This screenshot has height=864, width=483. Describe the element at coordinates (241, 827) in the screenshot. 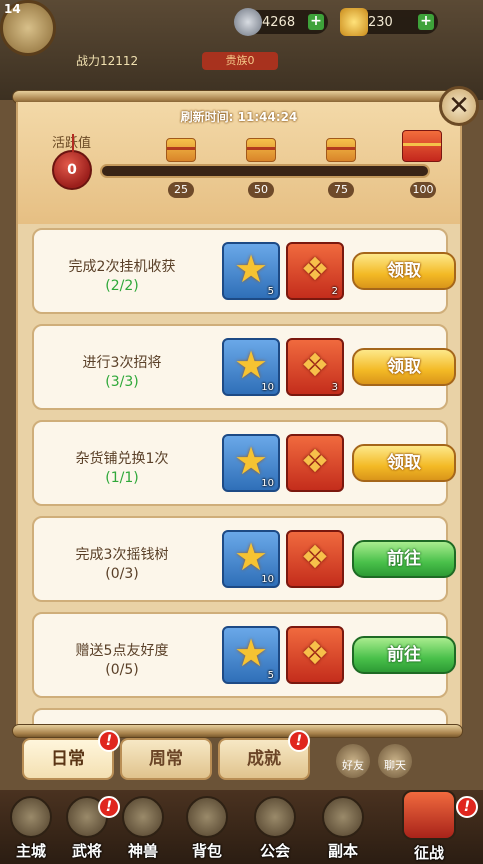

I see `bottom-nav: 主城 武将 神兽 背包 公会 副本 征战 ! !` at that location.